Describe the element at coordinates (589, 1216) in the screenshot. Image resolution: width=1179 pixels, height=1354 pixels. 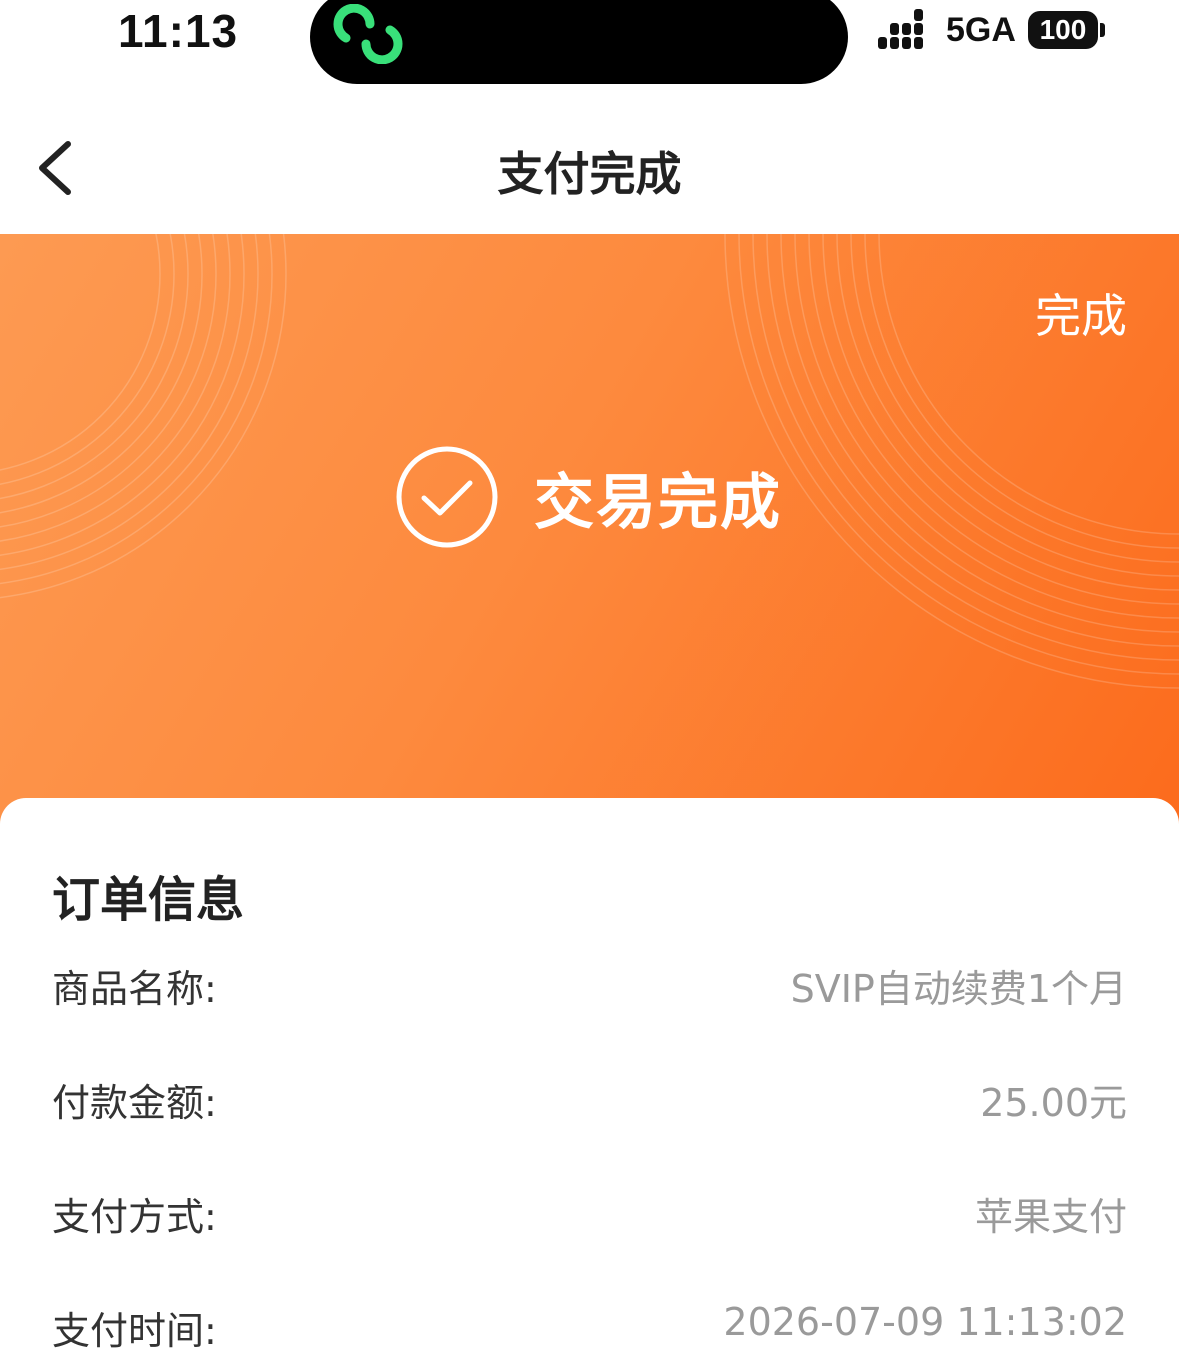
I see `info-row-method: 支付方式: 苹果支付` at that location.